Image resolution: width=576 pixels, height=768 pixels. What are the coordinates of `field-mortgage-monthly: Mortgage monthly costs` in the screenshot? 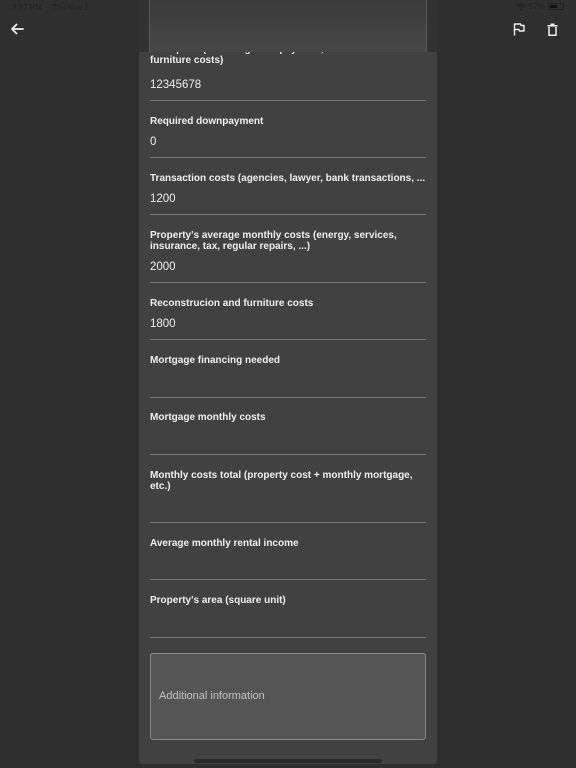 It's located at (288, 433).